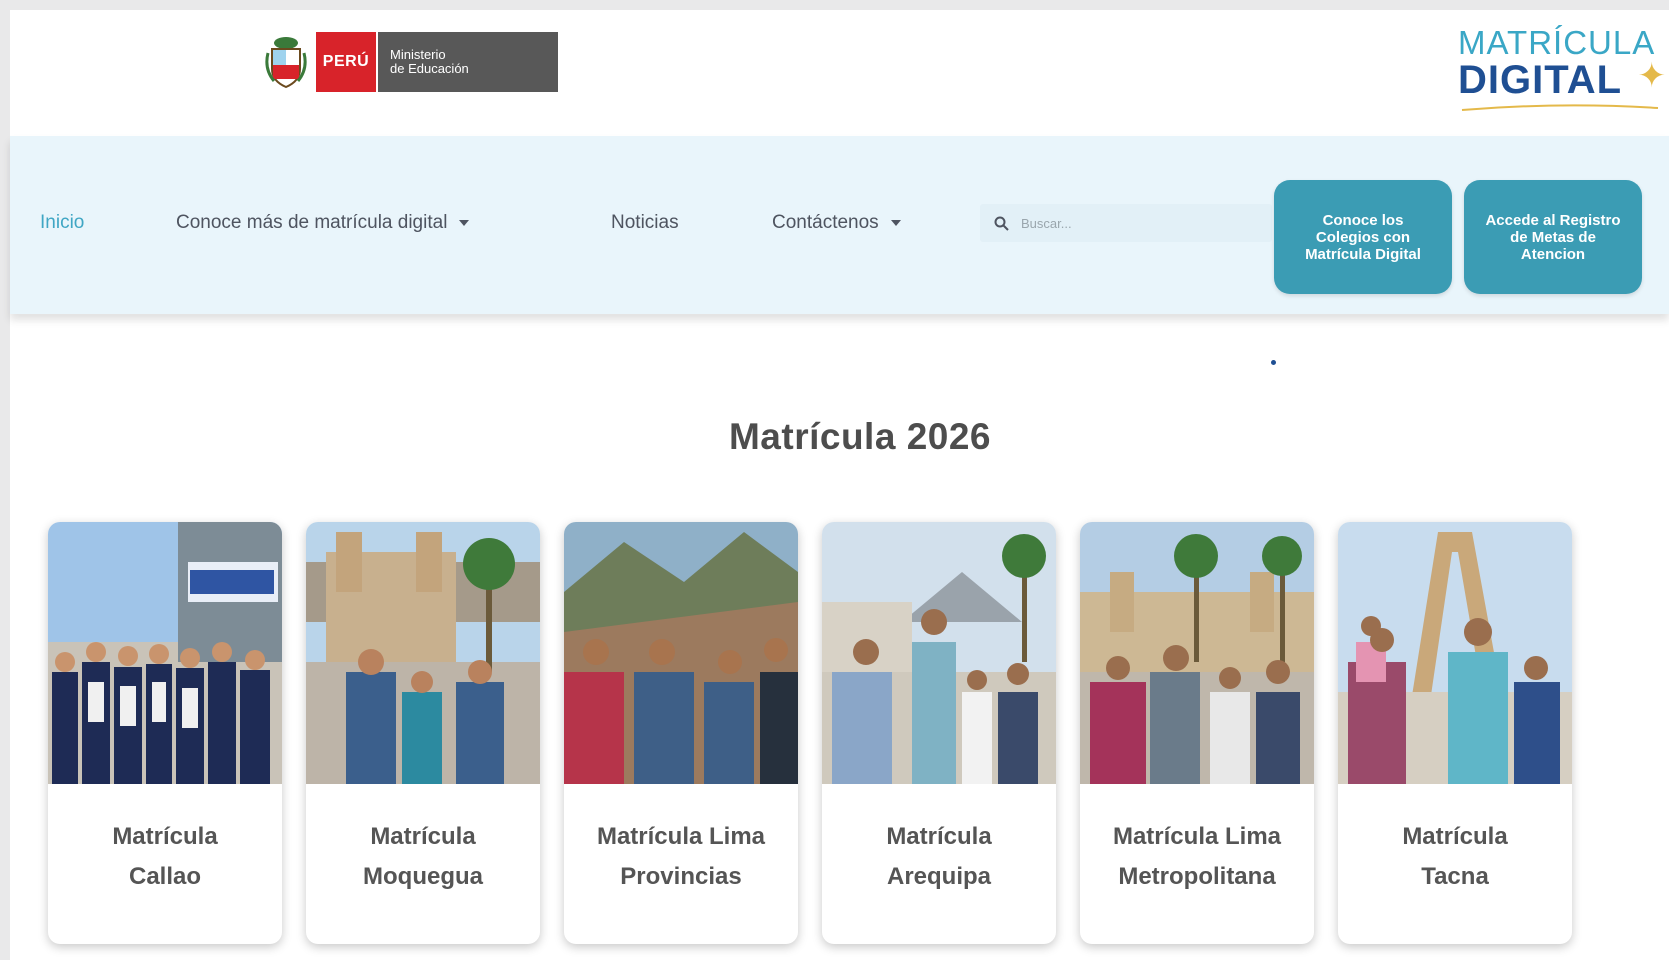 The width and height of the screenshot is (1669, 960). What do you see at coordinates (1557, 42) in the screenshot?
I see `brand-line-1: MATRÍCULA` at bounding box center [1557, 42].